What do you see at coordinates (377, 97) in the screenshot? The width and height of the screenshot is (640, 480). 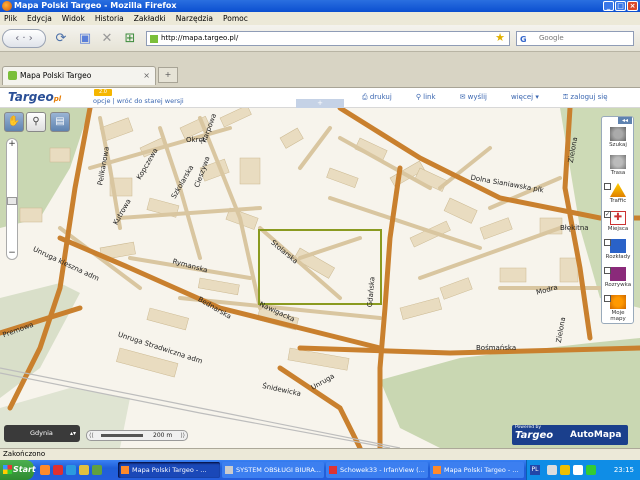 I see `print-link: ⎙ drukuj` at bounding box center [377, 97].